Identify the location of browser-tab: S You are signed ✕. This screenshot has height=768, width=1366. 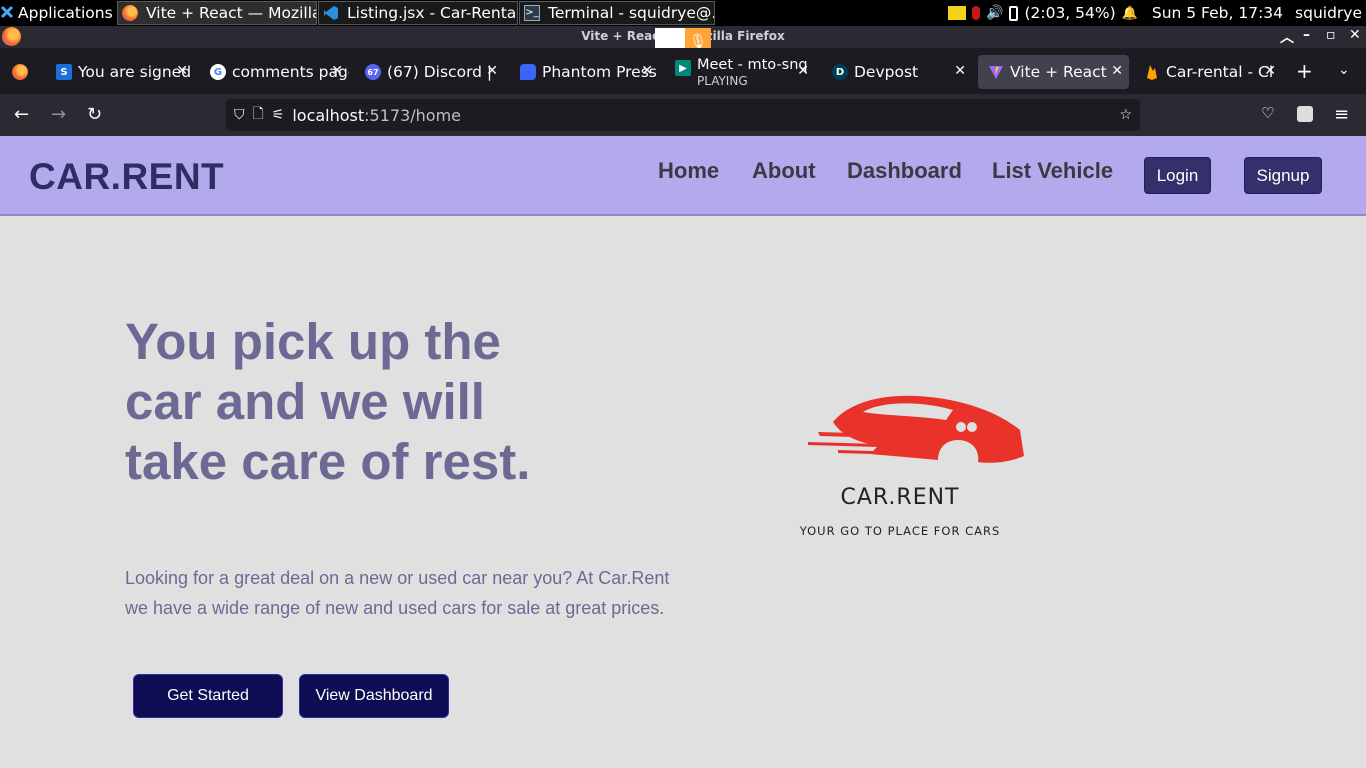
(120, 72).